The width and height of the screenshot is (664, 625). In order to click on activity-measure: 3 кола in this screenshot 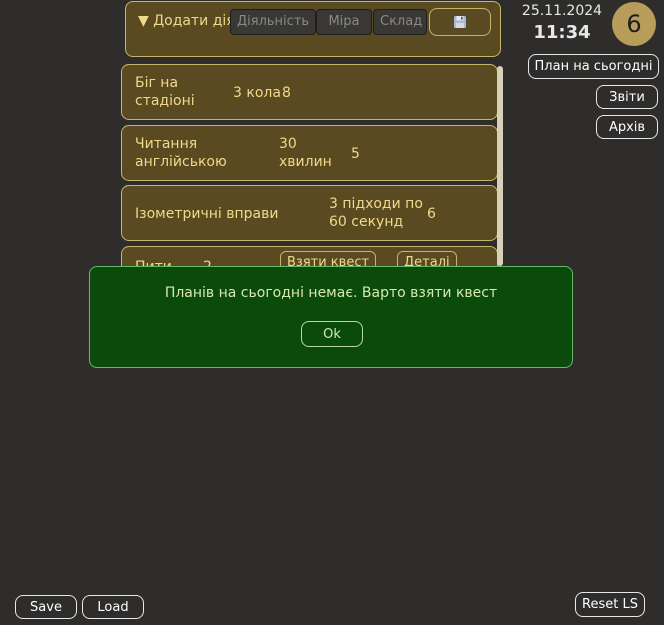, I will do `click(257, 93)`.